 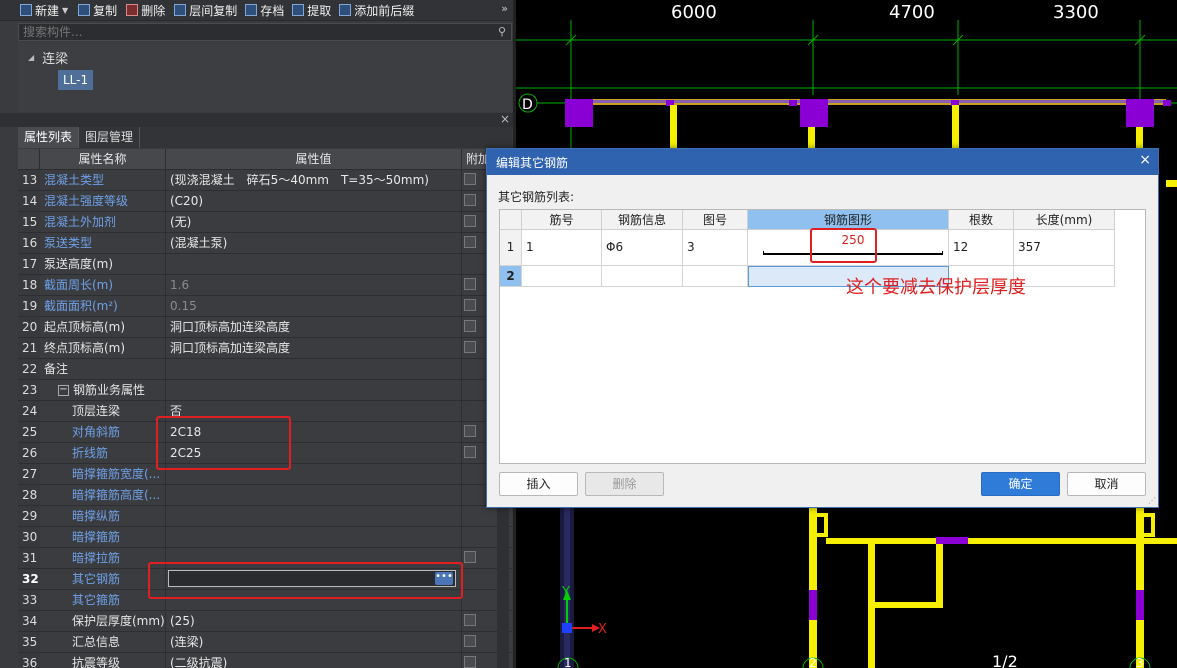 What do you see at coordinates (1106, 484) in the screenshot?
I see `cancel-button: 取消` at bounding box center [1106, 484].